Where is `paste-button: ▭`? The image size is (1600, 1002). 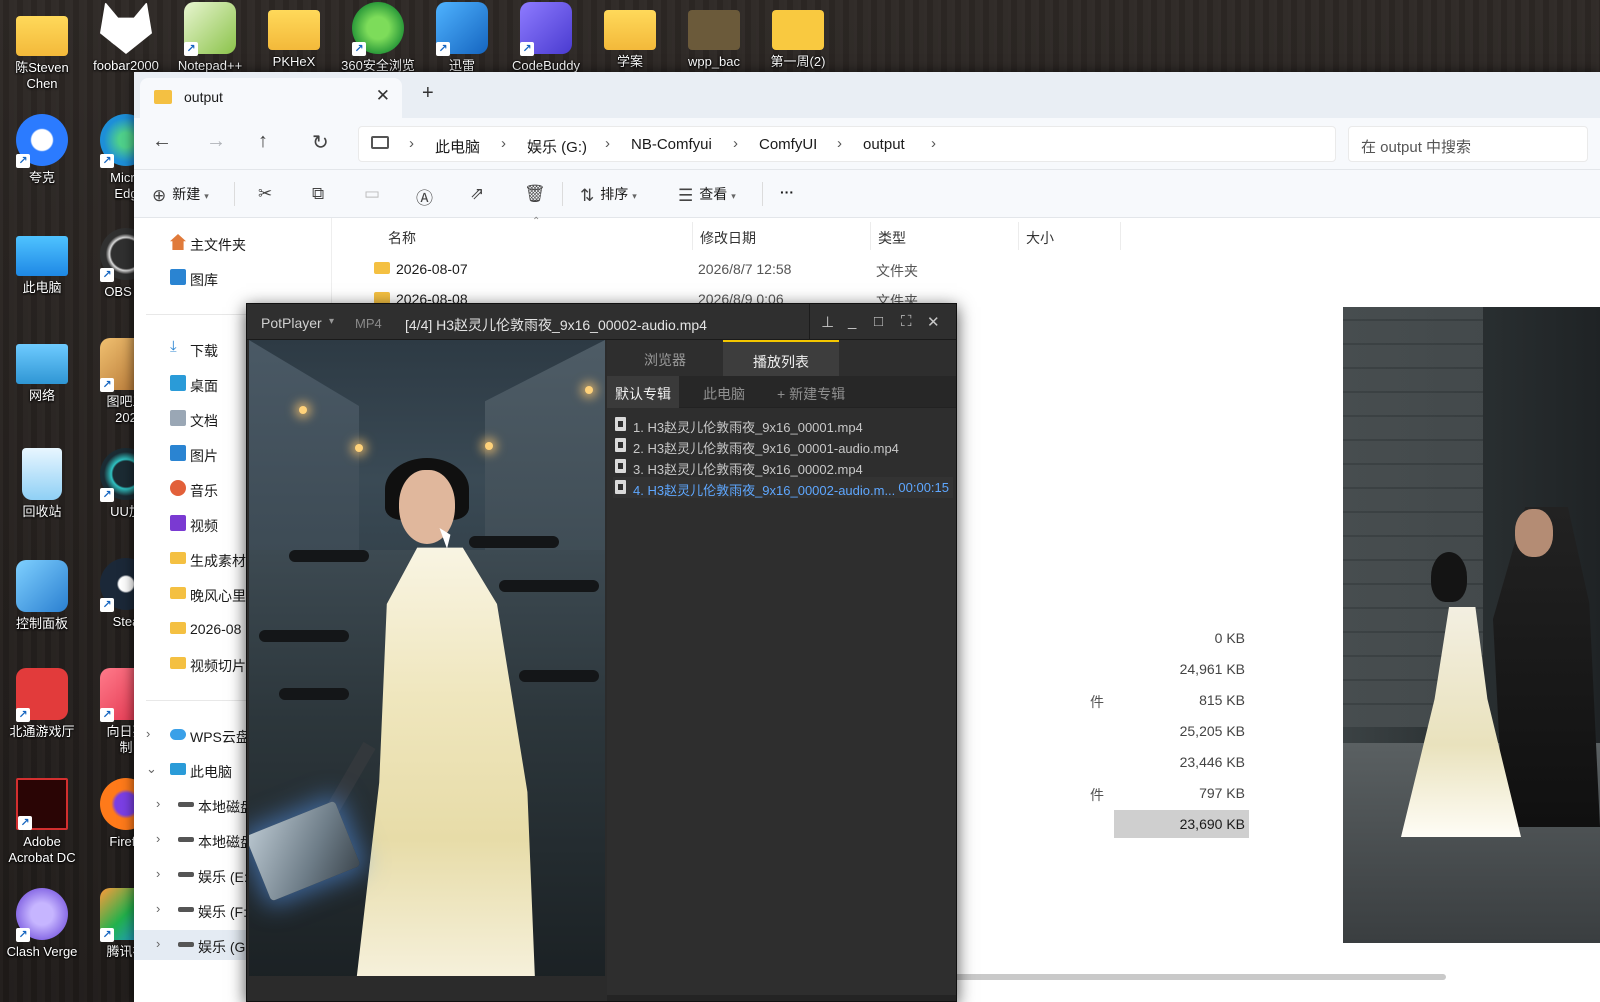
paste-button: ▭ is located at coordinates (375, 194).